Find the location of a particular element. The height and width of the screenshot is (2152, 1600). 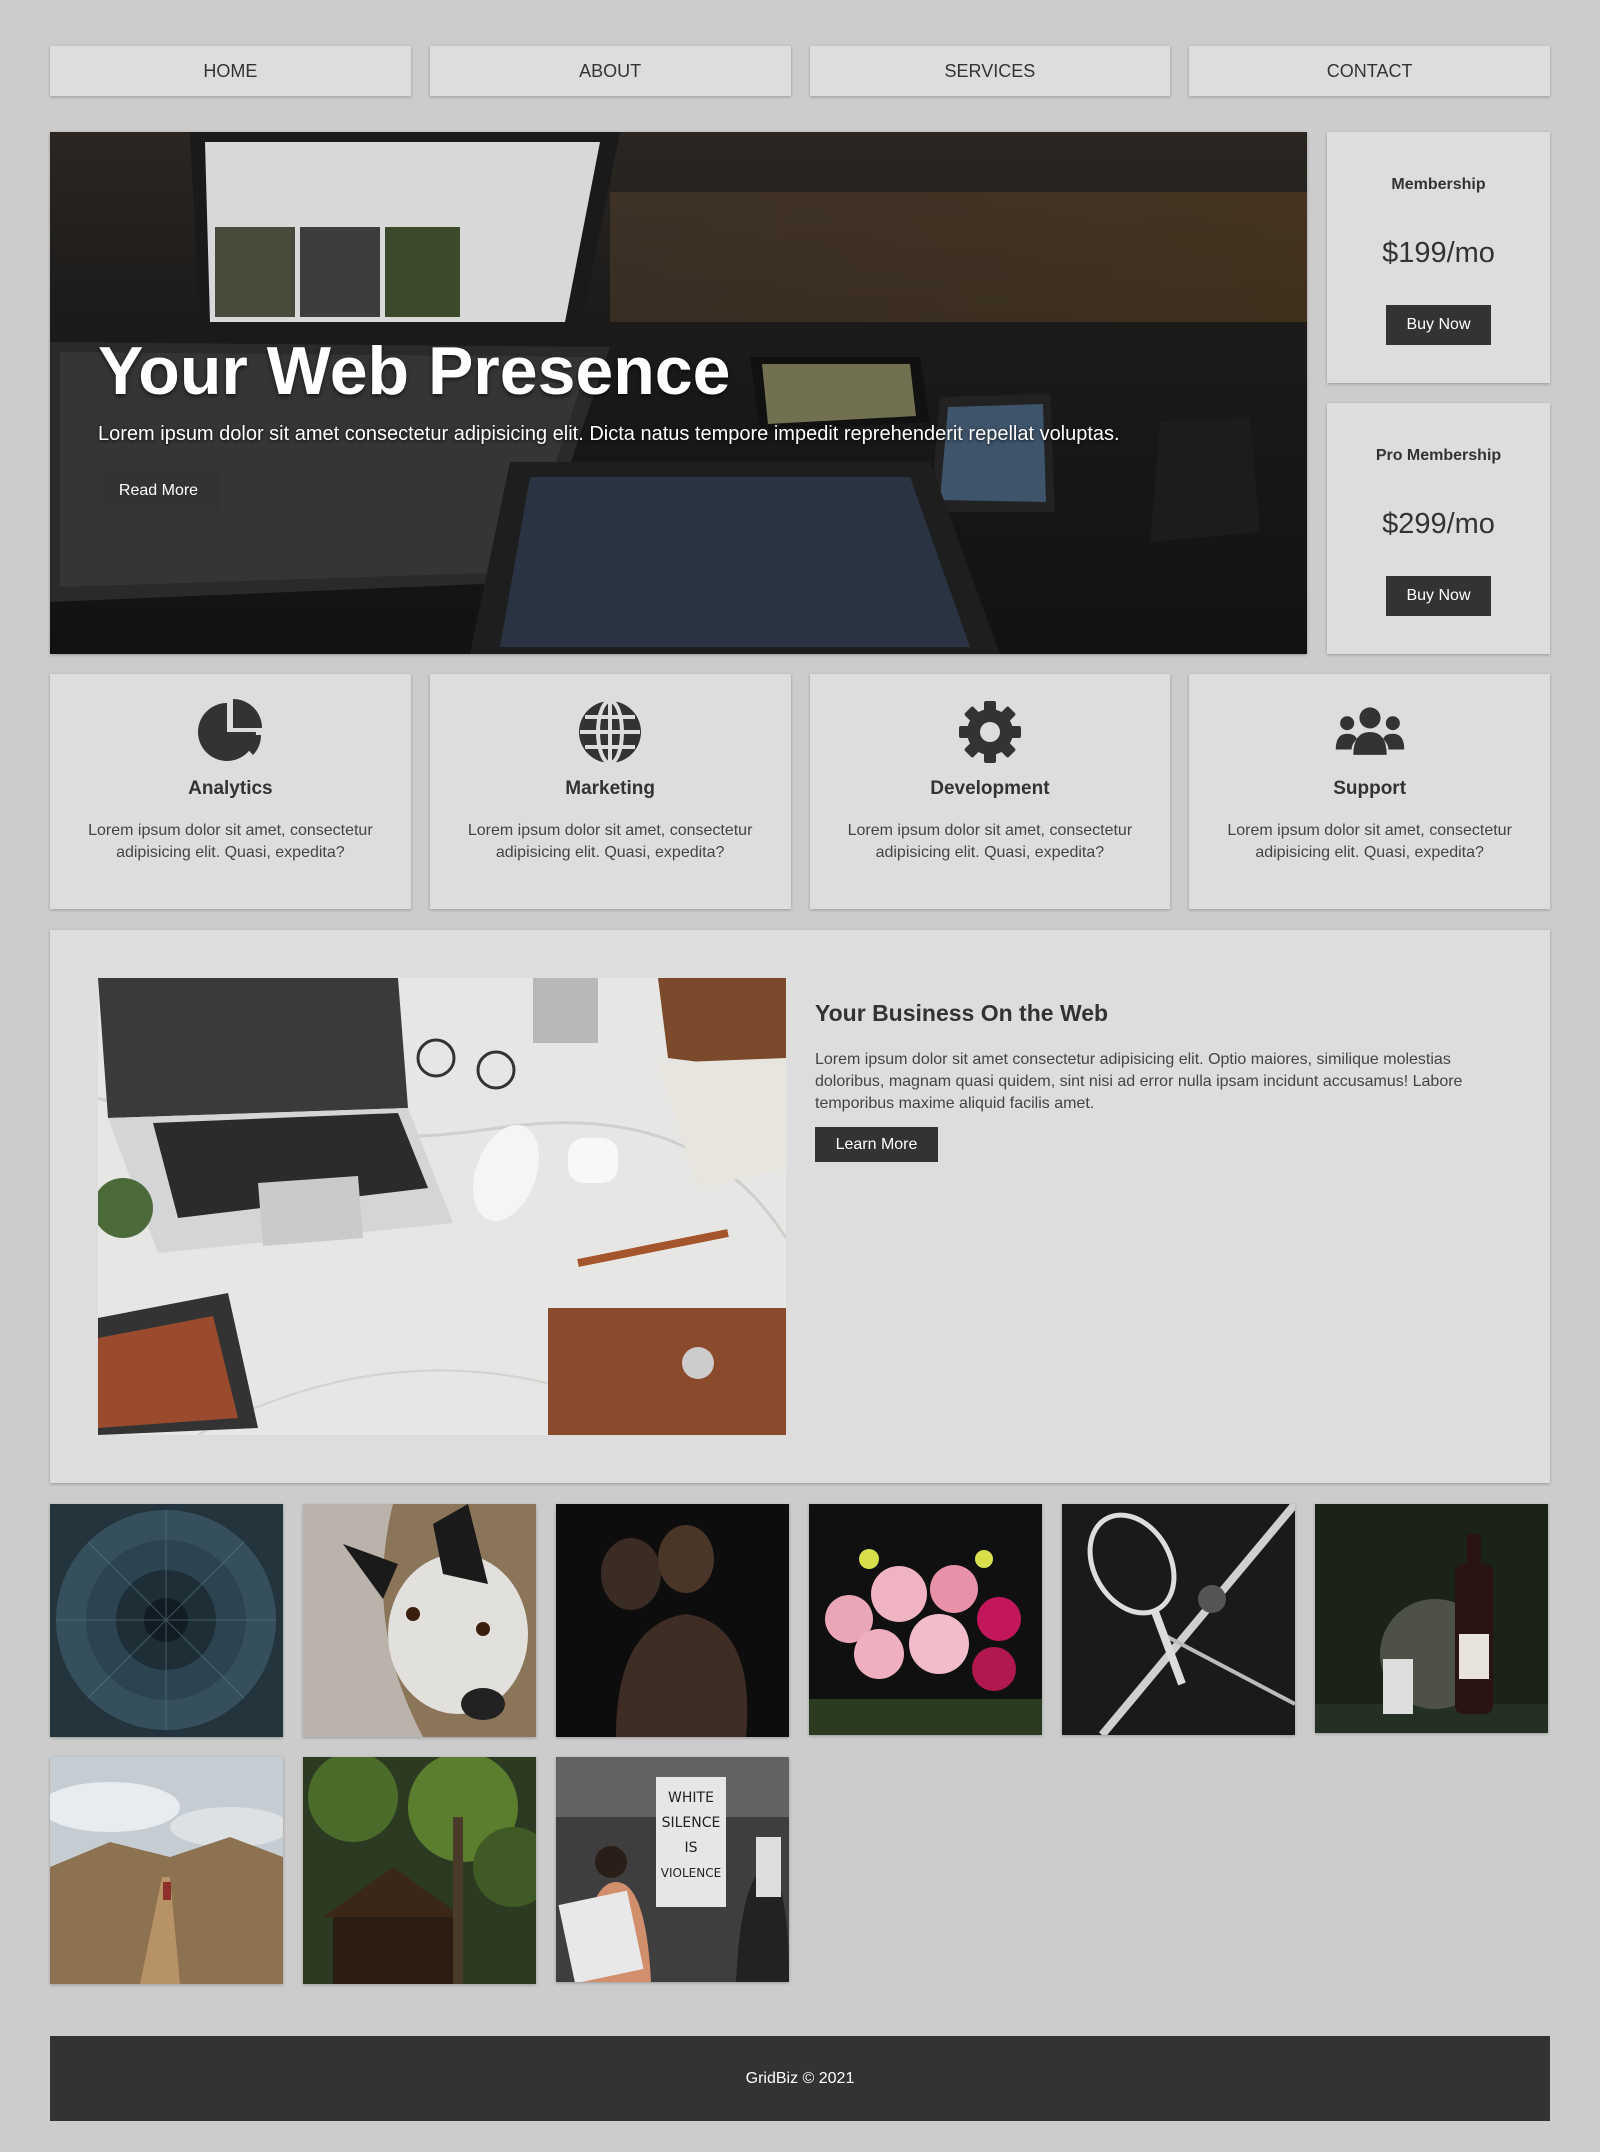

gallery-image-hiker-path is located at coordinates (166, 1870).